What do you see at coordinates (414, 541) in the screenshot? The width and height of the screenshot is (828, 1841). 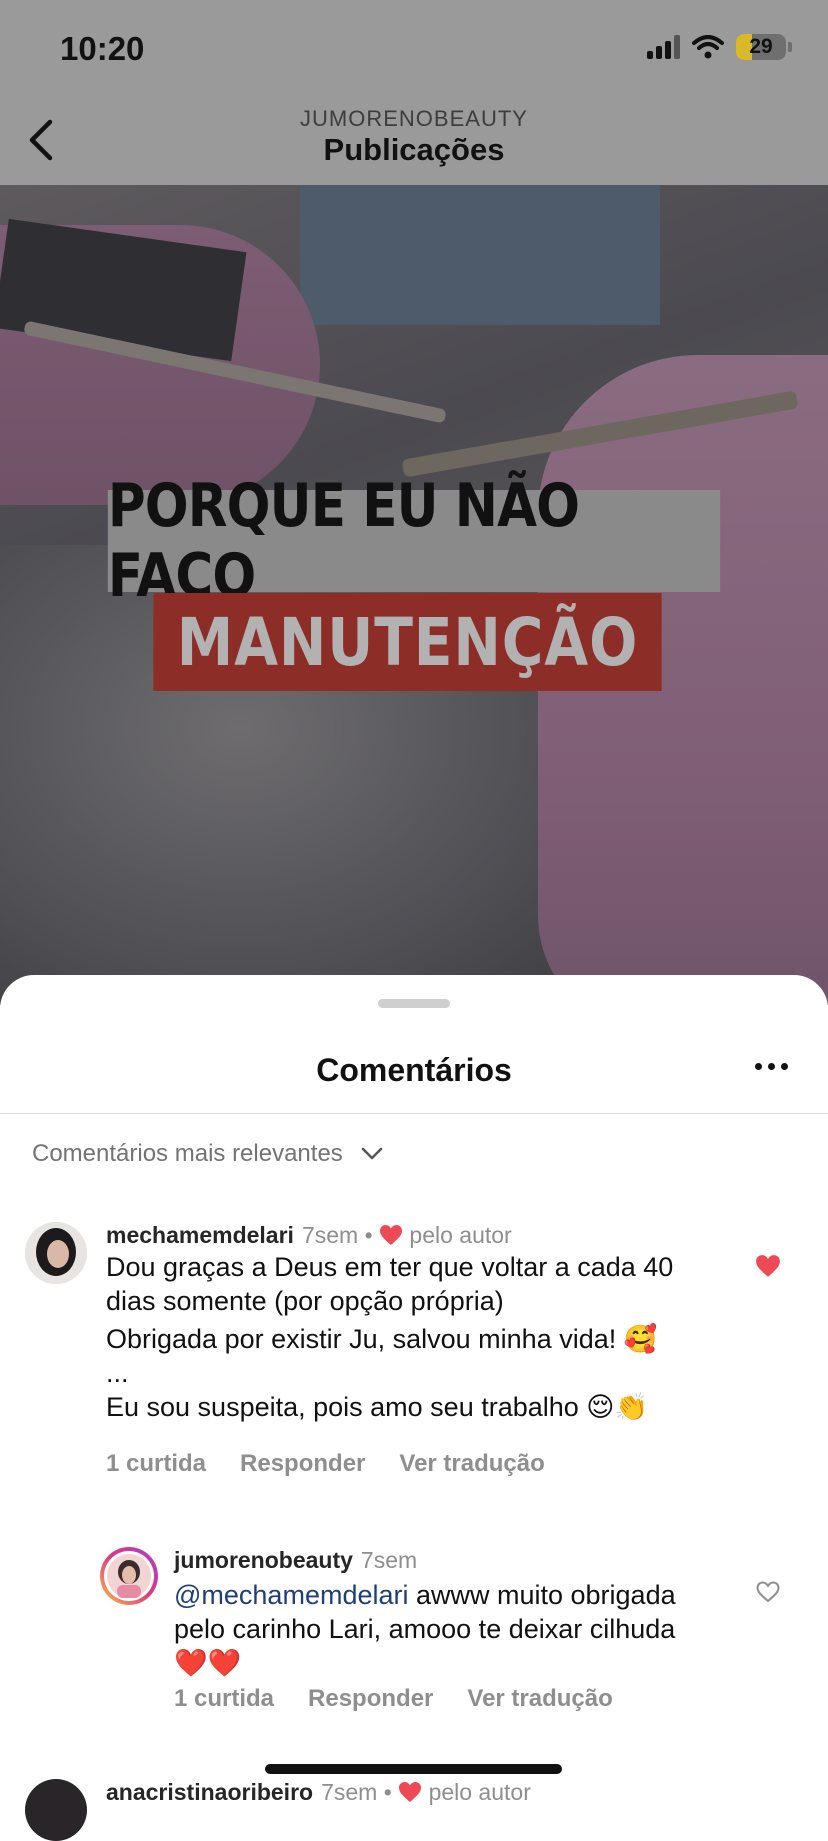 I see `post-overlay-title: PORQUE EU NÃO FAÇO` at bounding box center [414, 541].